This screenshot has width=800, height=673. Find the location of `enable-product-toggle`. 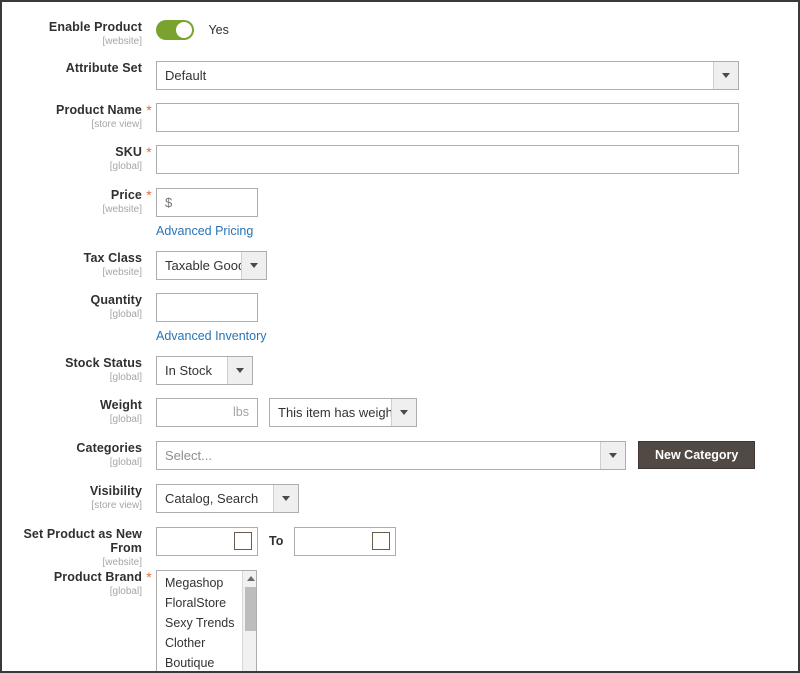

enable-product-toggle is located at coordinates (175, 30).